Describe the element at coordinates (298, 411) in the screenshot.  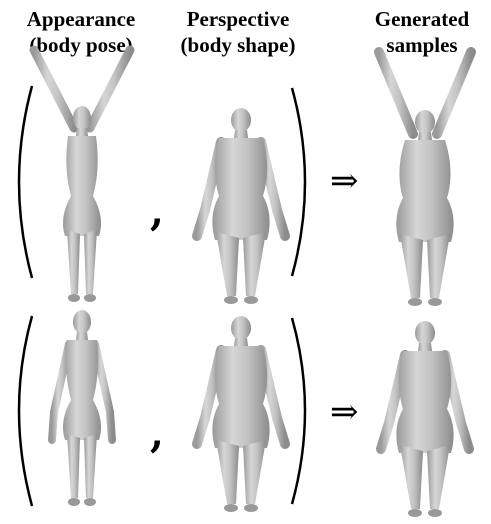
I see `right-bracket-row2` at that location.